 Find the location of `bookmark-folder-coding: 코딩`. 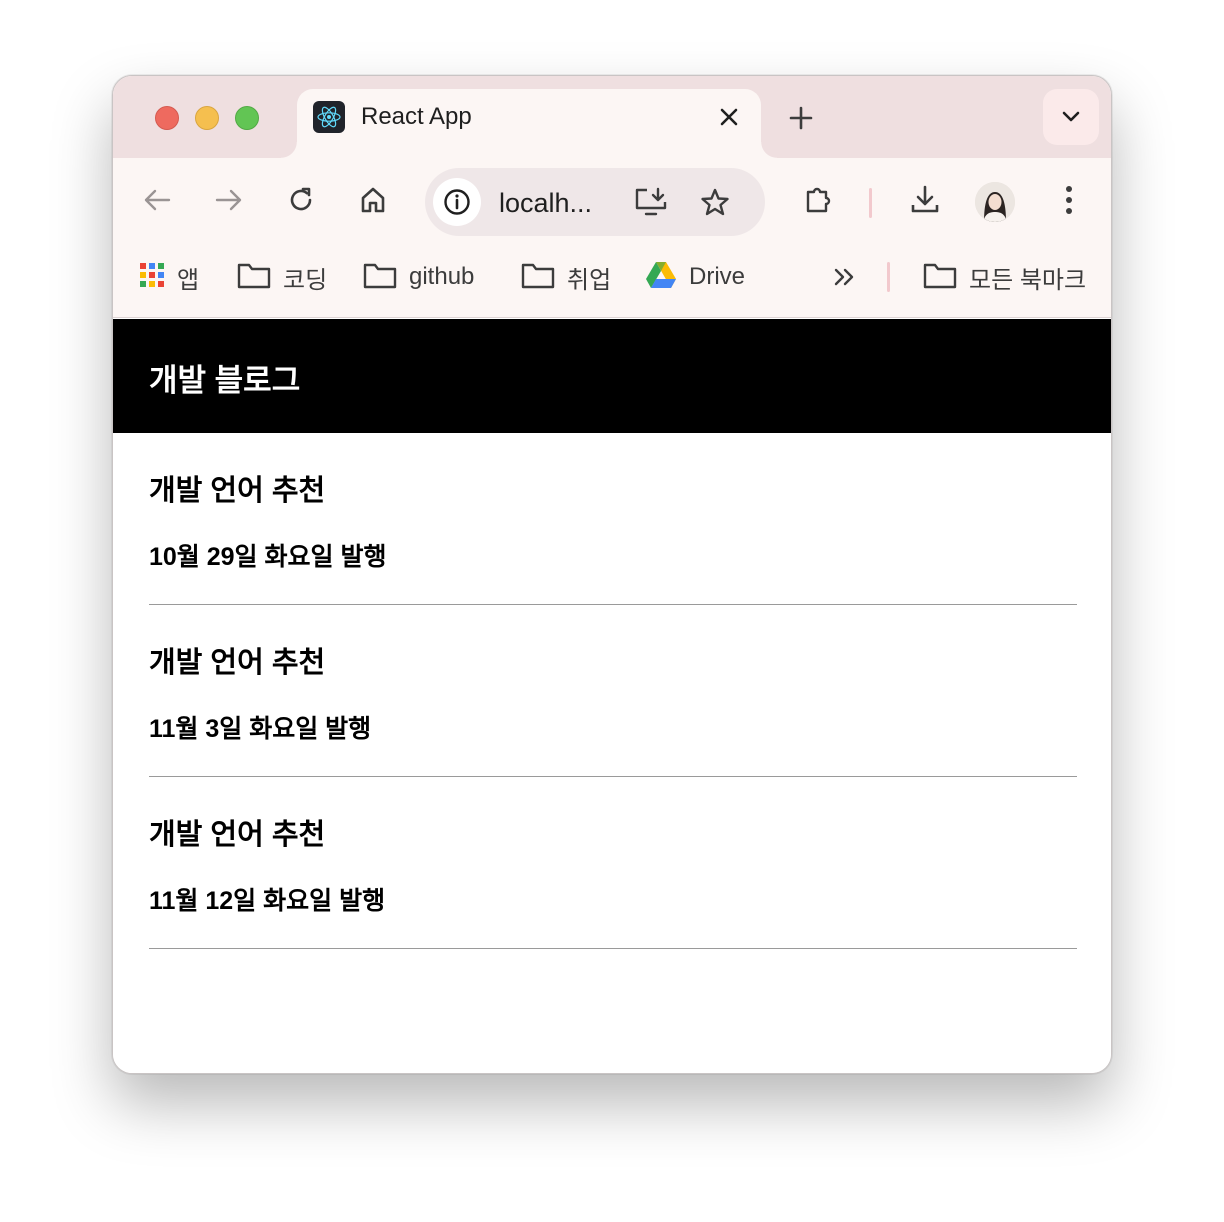

bookmark-folder-coding: 코딩 is located at coordinates (282, 277).